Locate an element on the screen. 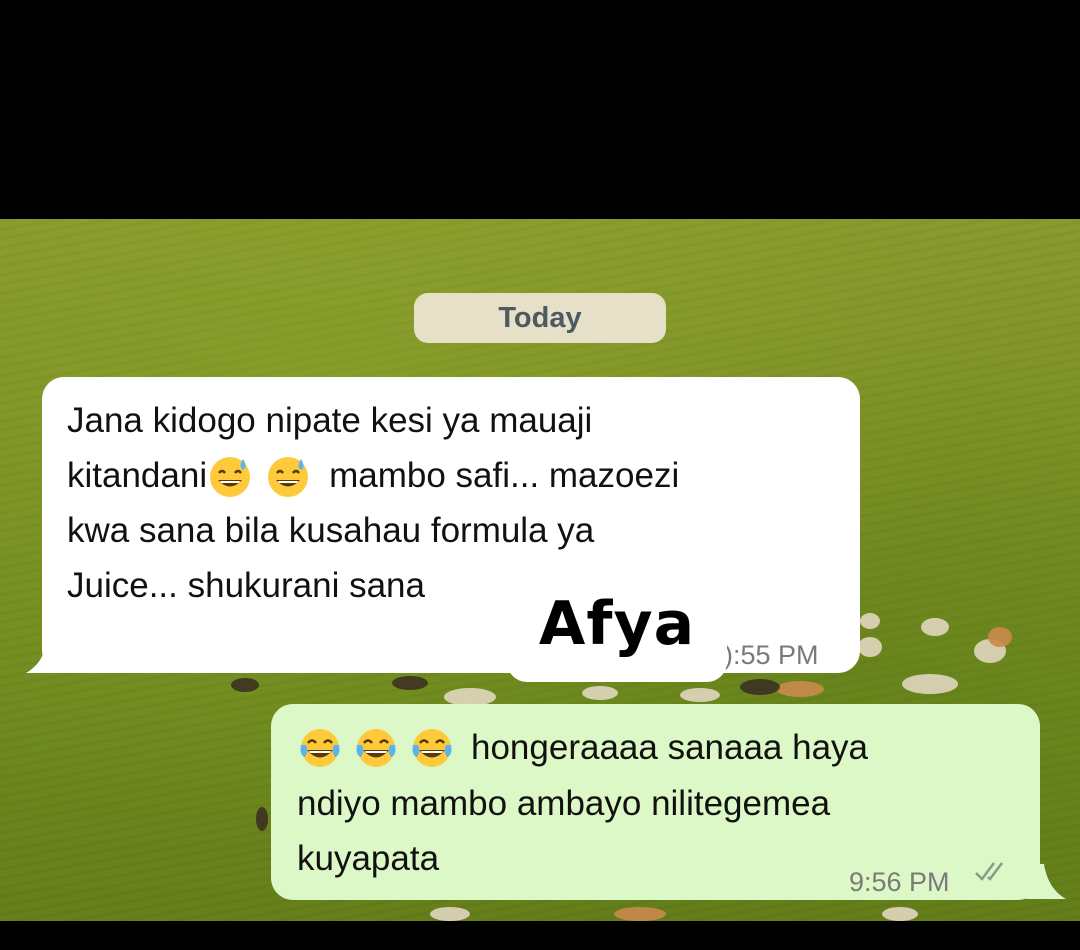 The width and height of the screenshot is (1080, 950). message-line: Juice... shukurani sana is located at coordinates (246, 585).